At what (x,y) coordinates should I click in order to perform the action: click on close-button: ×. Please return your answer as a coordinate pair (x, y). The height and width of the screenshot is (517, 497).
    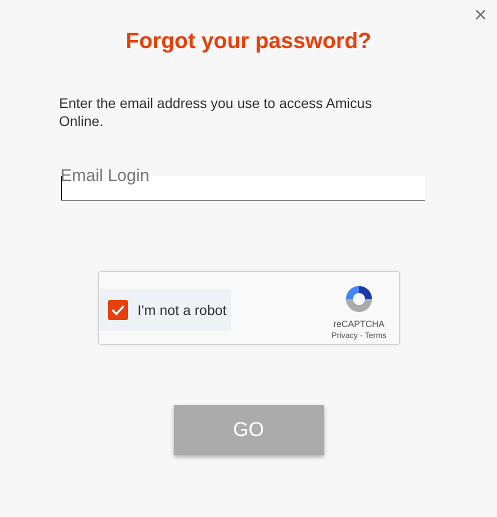
    Looking at the image, I should click on (480, 15).